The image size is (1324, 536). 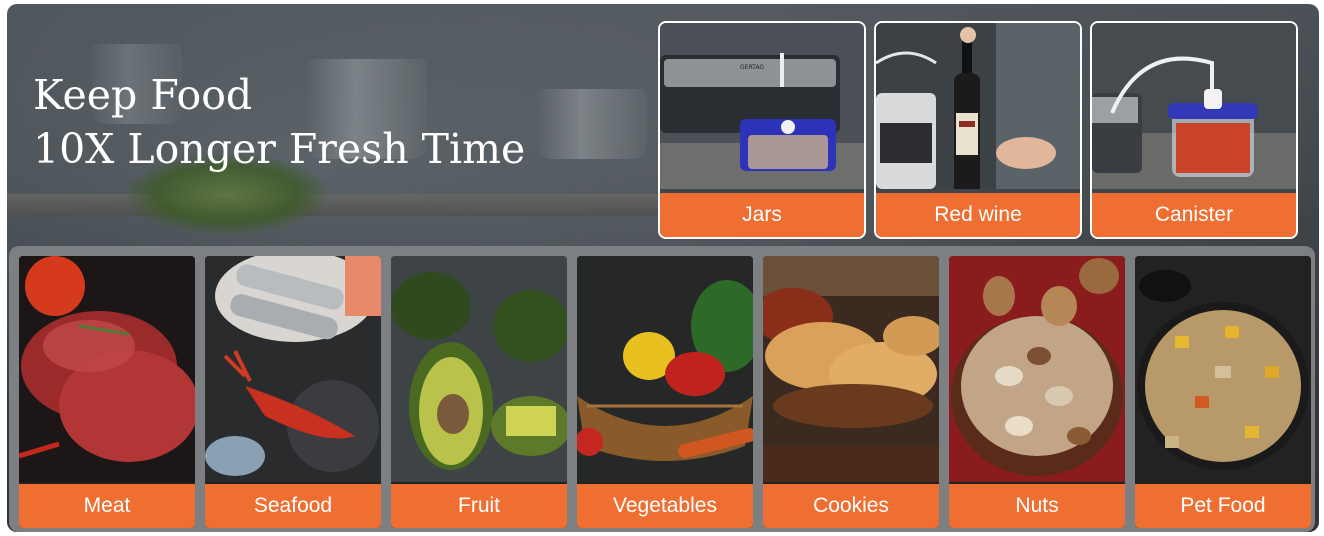 What do you see at coordinates (1223, 506) in the screenshot?
I see `tile-label: Pet Food` at bounding box center [1223, 506].